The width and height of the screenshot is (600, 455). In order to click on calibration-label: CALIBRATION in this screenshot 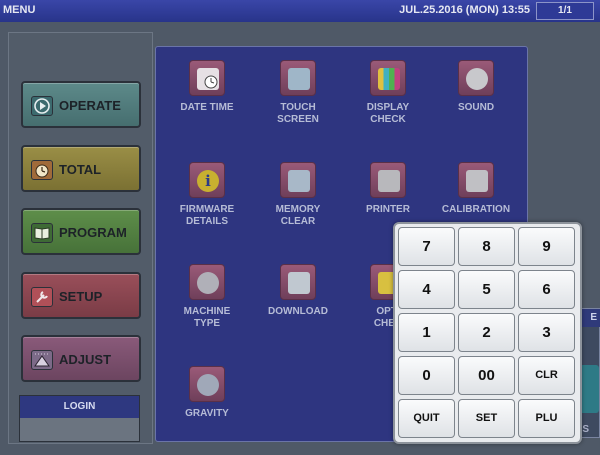, I will do `click(476, 209)`.